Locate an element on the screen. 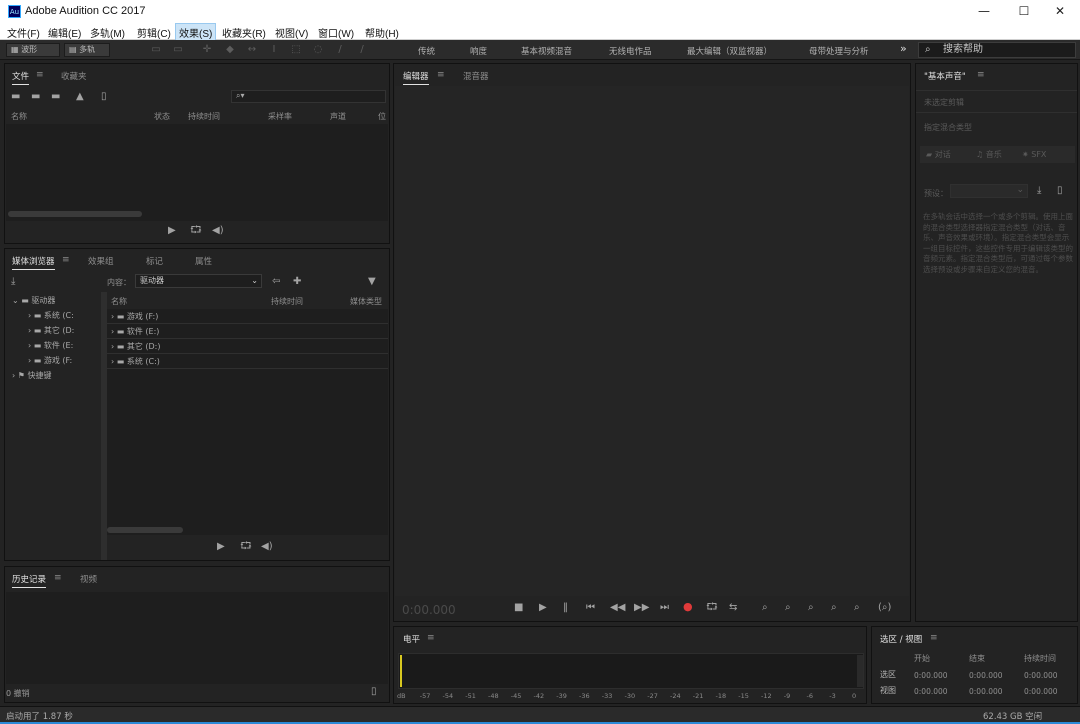 The width and height of the screenshot is (1080, 724). list-item: › ▬ 游戏 (F:) is located at coordinates (247, 317).